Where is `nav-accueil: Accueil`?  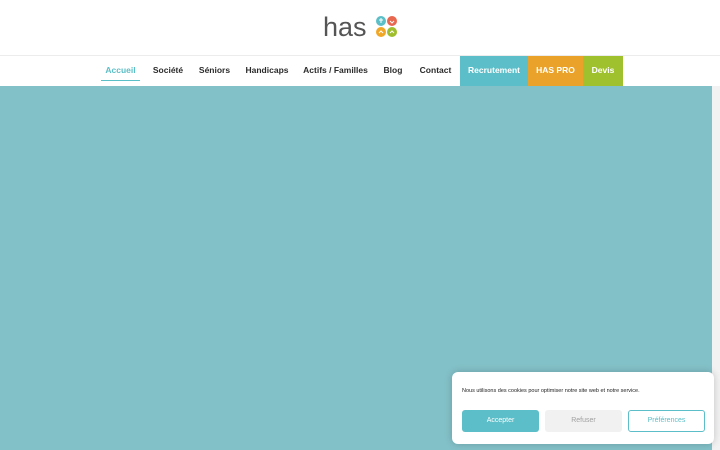 nav-accueil: Accueil is located at coordinates (120, 71).